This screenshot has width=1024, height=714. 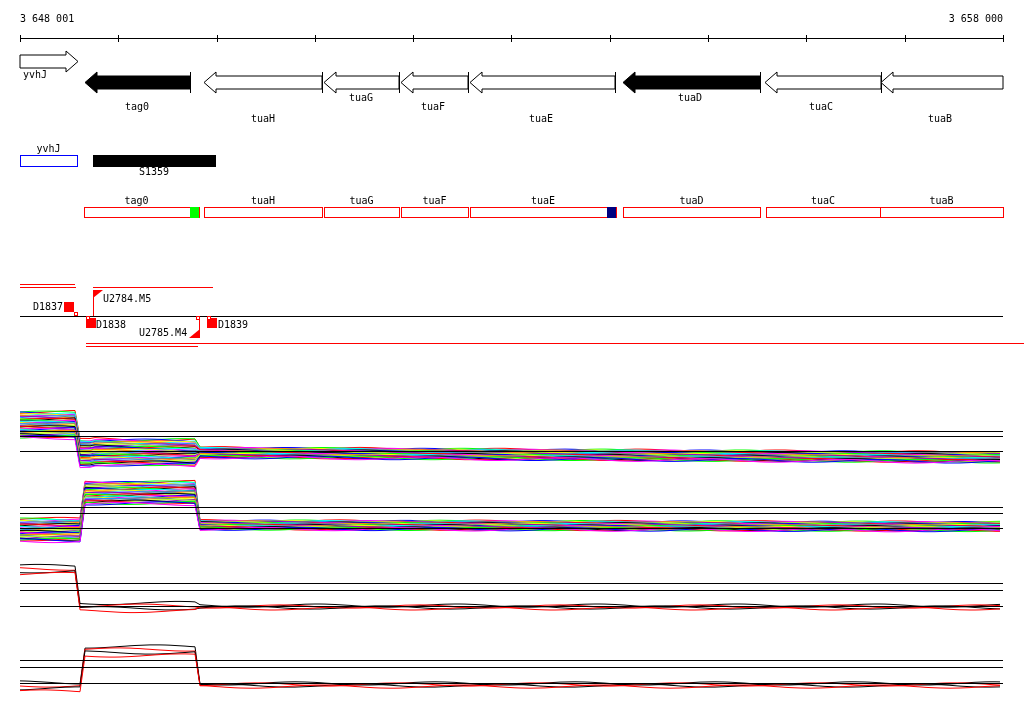 I want to click on cds-label: tuaC, so click(x=823, y=200).